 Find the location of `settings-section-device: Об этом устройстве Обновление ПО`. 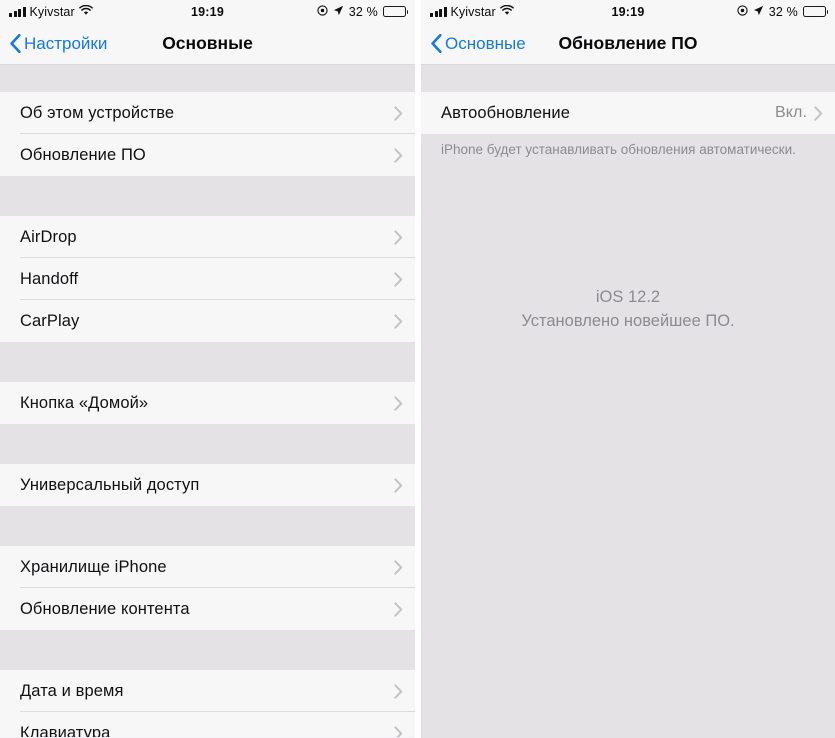

settings-section-device: Об этом устройстве Обновление ПО is located at coordinates (207, 134).